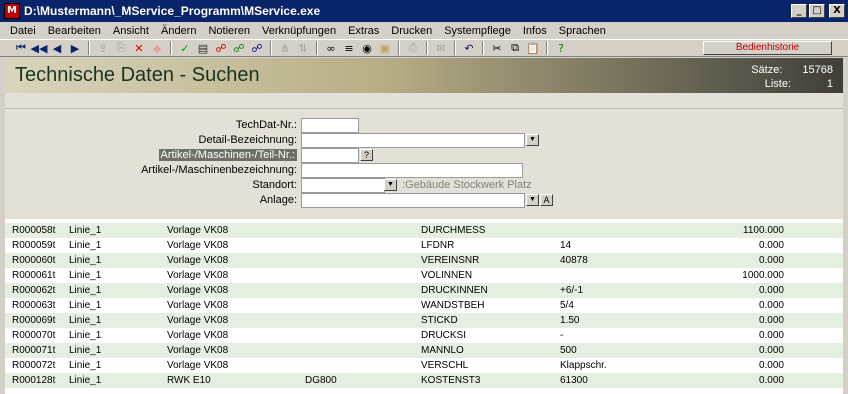  I want to click on next-record-icon: ▶, so click(75, 48).